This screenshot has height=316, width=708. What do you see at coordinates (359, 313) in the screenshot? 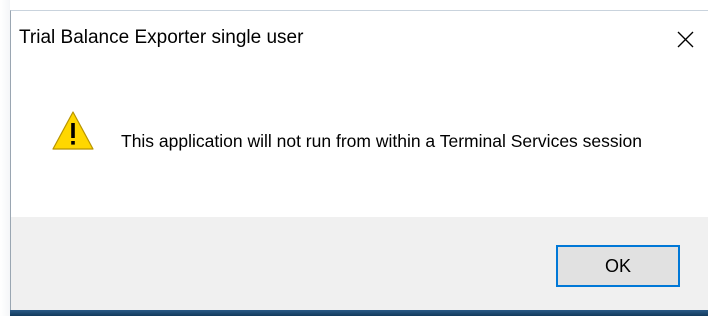
I see `taskbar-strip` at bounding box center [359, 313].